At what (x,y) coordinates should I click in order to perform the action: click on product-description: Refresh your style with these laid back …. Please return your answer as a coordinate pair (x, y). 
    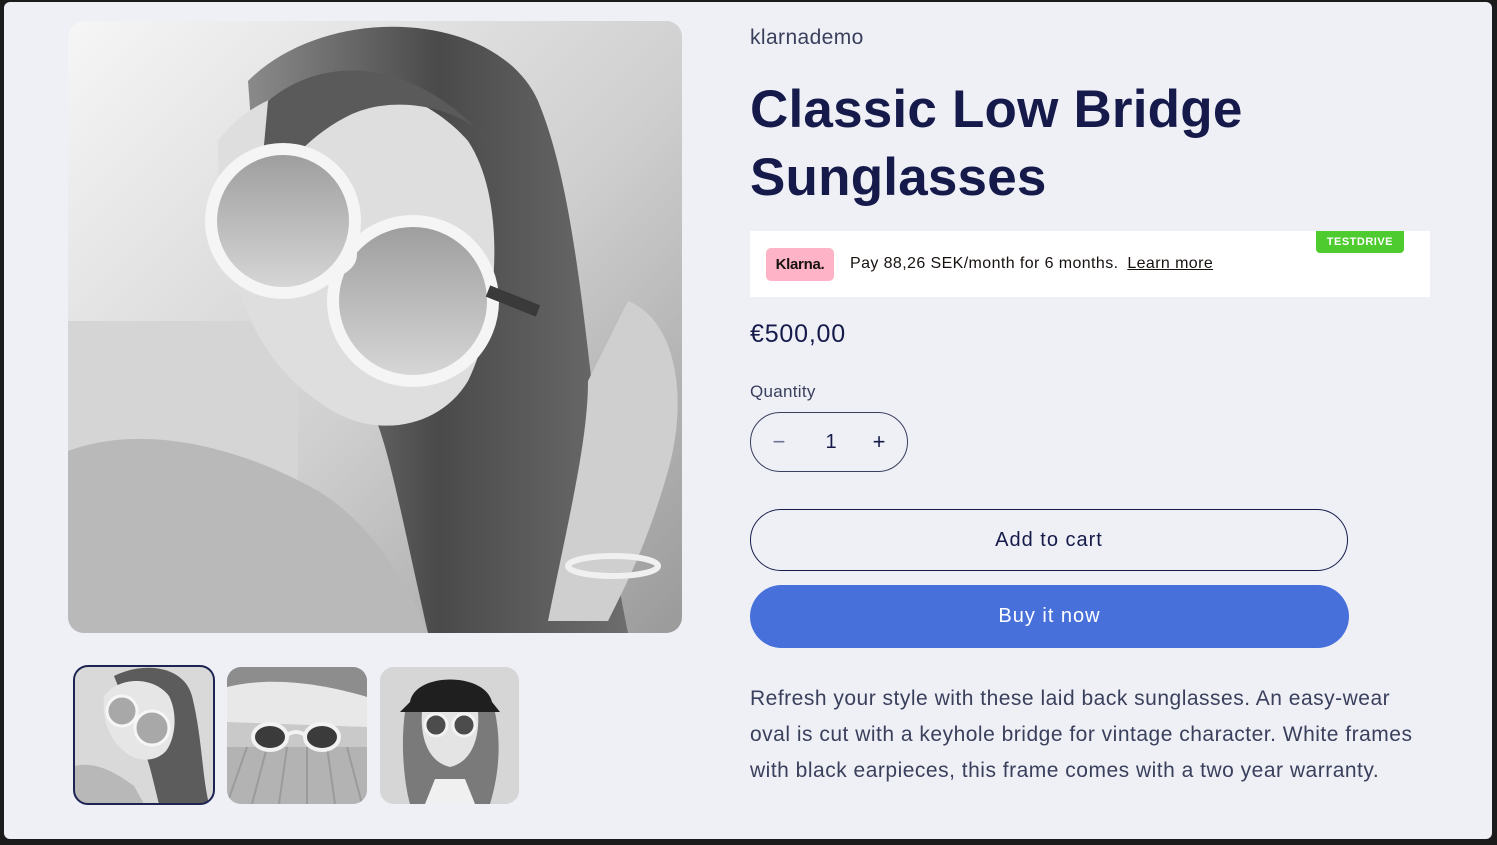
    Looking at the image, I should click on (1081, 734).